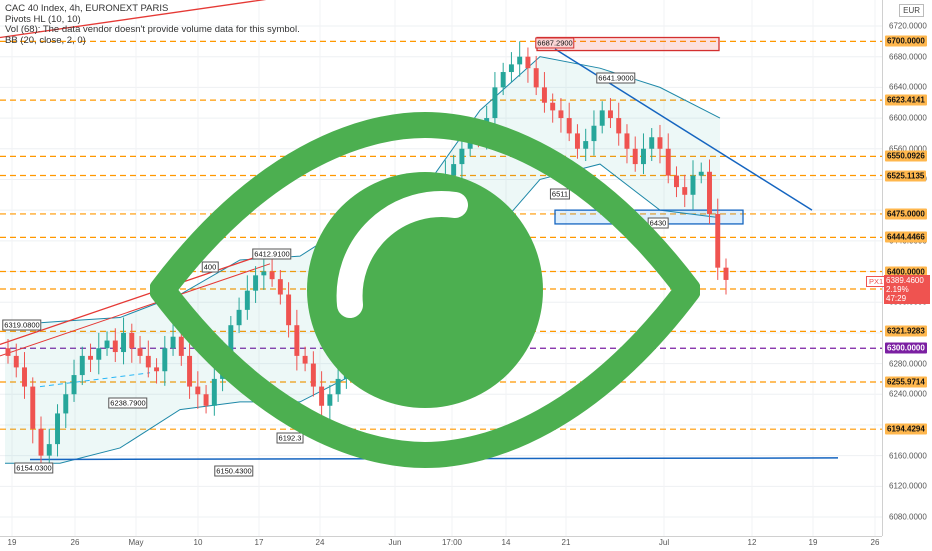  What do you see at coordinates (45, 40) in the screenshot?
I see `legend-bollinger: BB (20, close, 2, 0)` at bounding box center [45, 40].